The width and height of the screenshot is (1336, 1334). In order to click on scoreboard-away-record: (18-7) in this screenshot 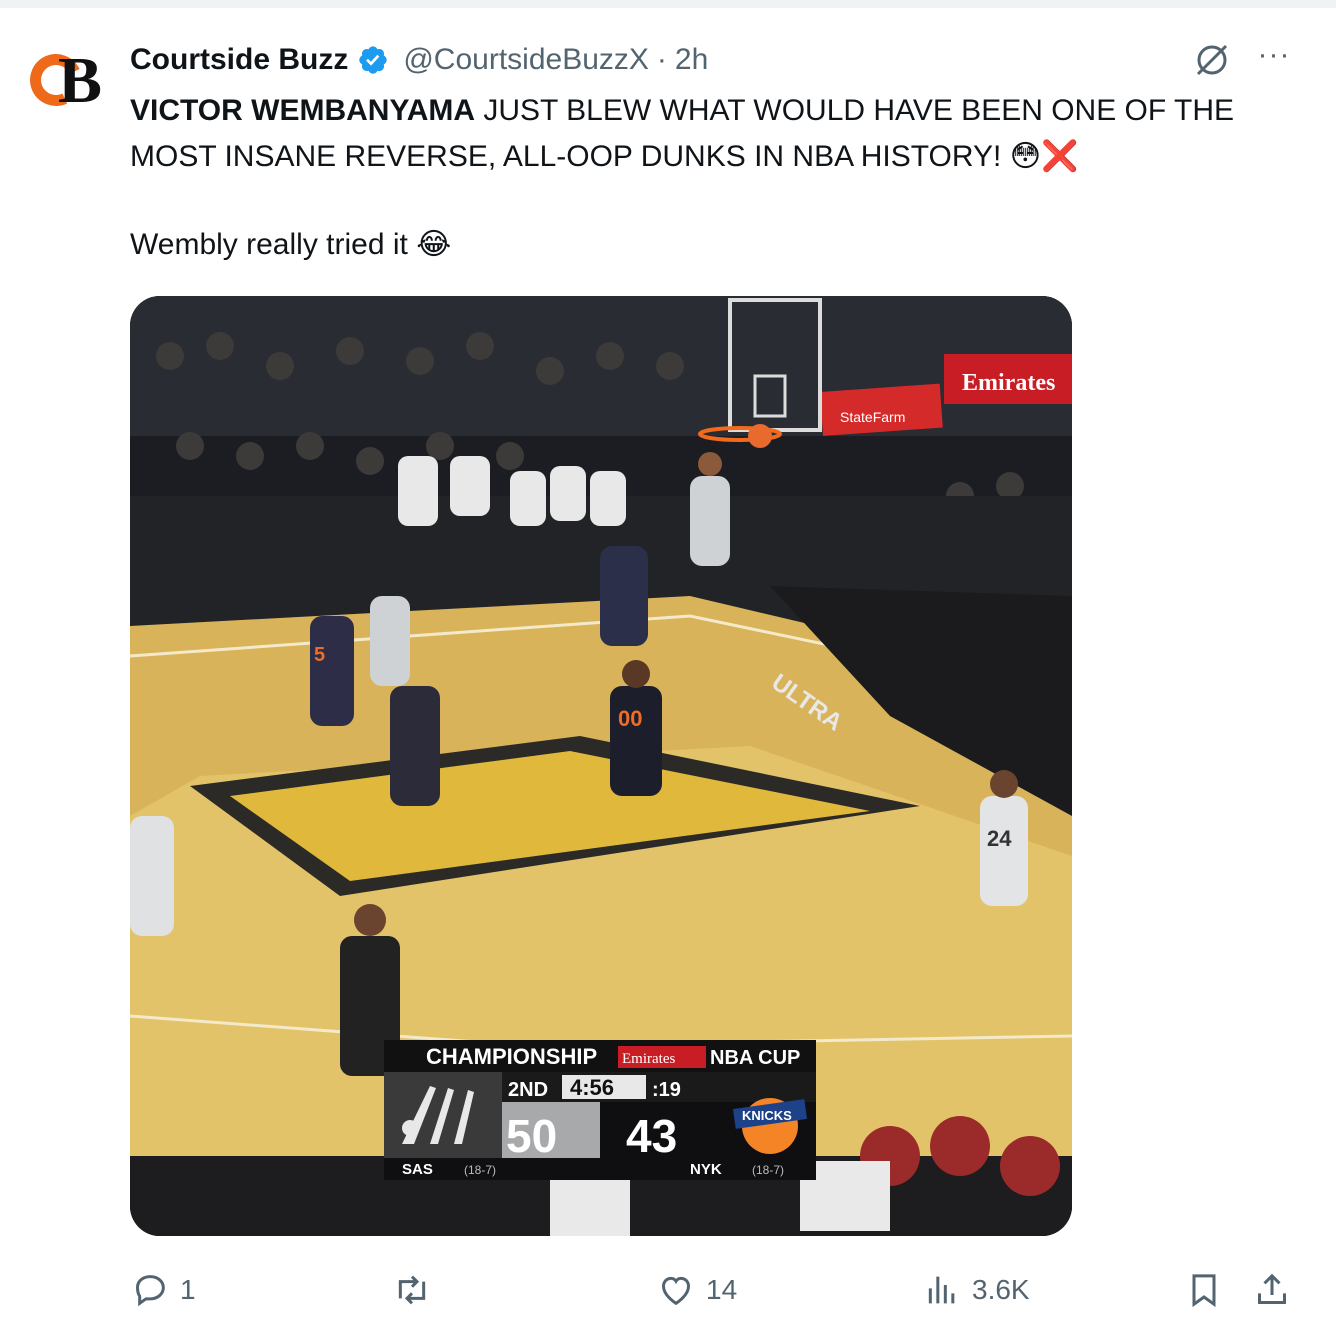, I will do `click(768, 1170)`.